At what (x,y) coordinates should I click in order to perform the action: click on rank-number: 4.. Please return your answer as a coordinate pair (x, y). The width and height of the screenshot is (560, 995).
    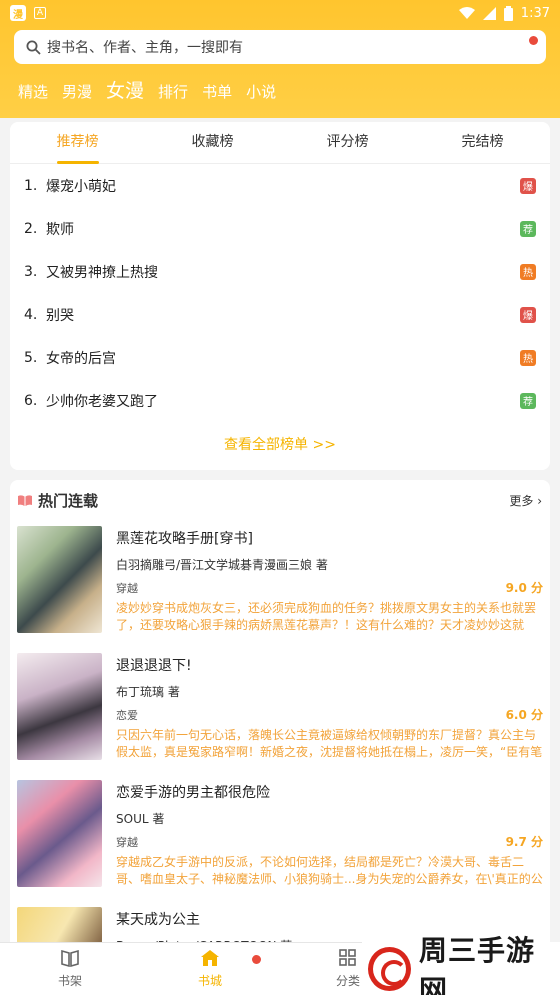
    Looking at the image, I should click on (31, 314).